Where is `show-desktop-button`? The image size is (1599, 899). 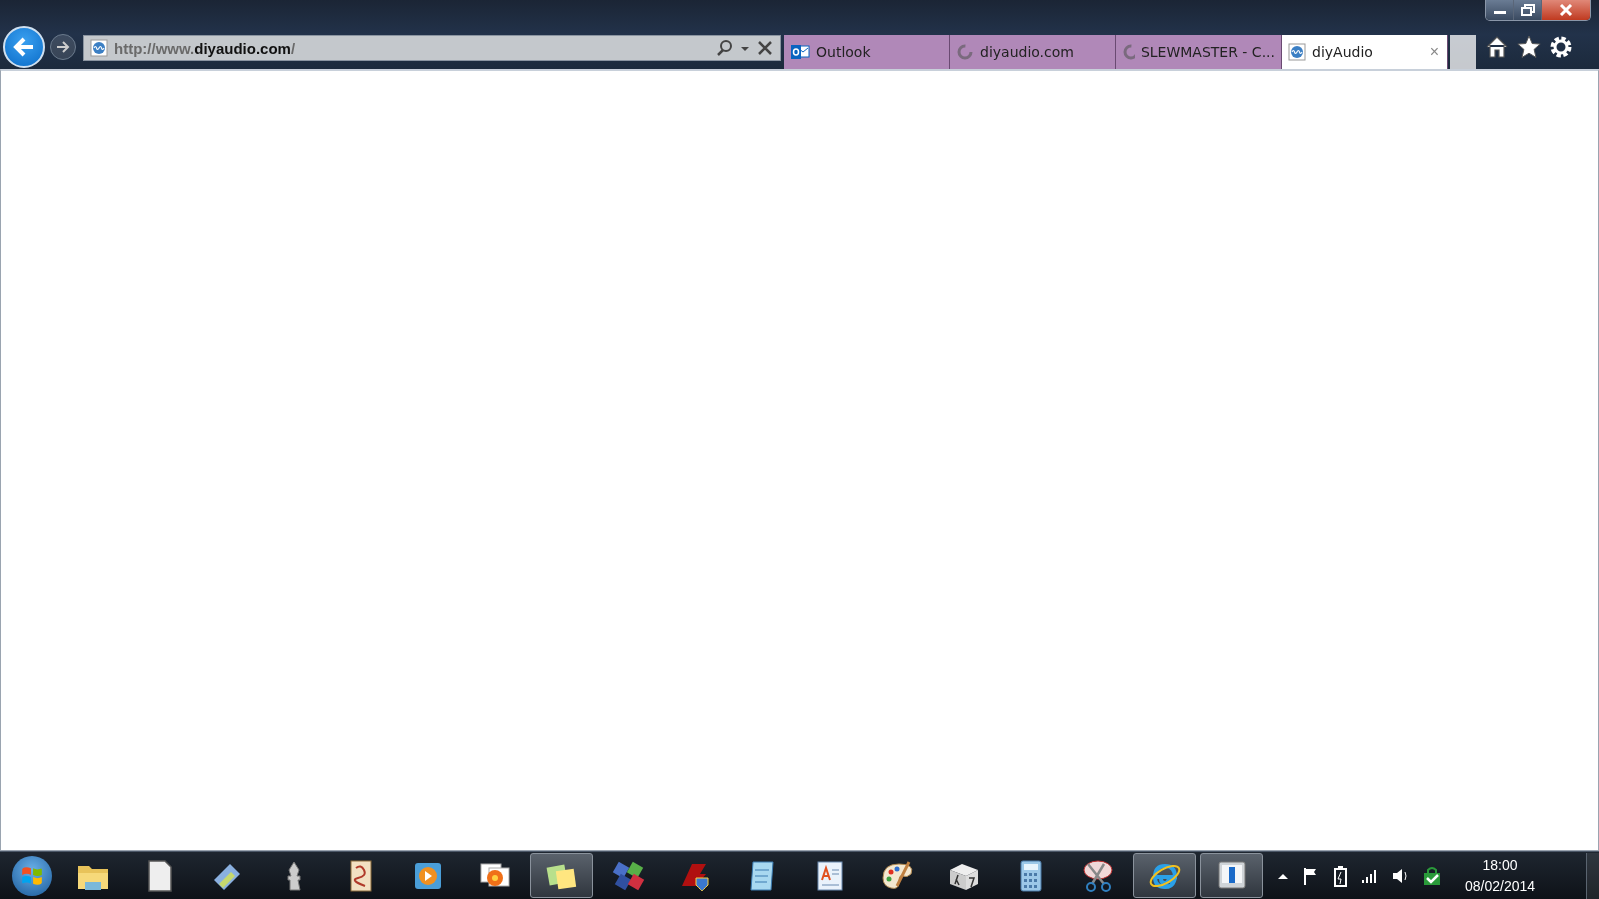
show-desktop-button is located at coordinates (1592, 875).